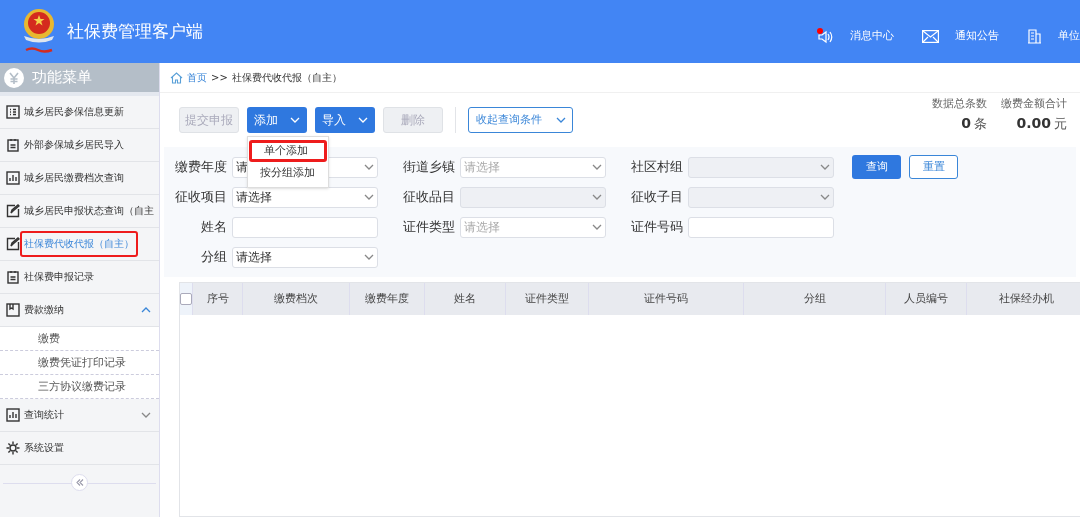  What do you see at coordinates (656, 227) in the screenshot?
I see `field-label: 证件号码` at bounding box center [656, 227].